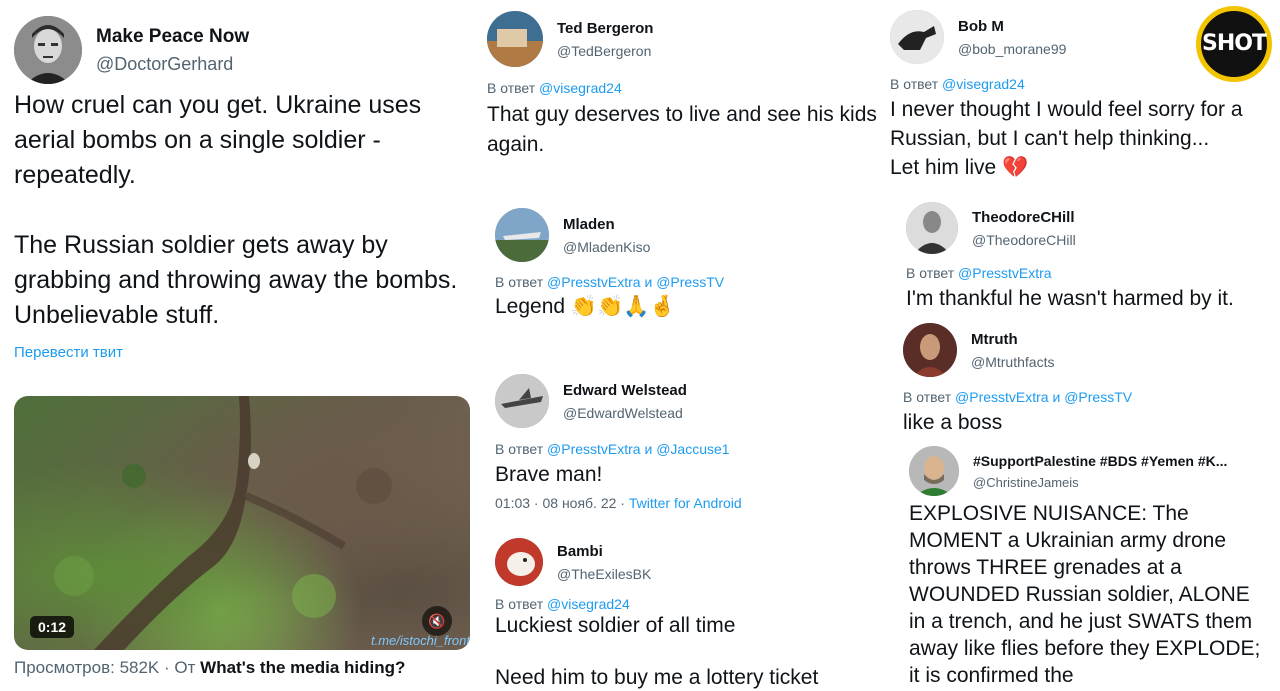 Image resolution: width=1280 pixels, height=691 pixels. I want to click on tweet-header: Make Peace Now @DoctorGerhard, so click(131, 50).